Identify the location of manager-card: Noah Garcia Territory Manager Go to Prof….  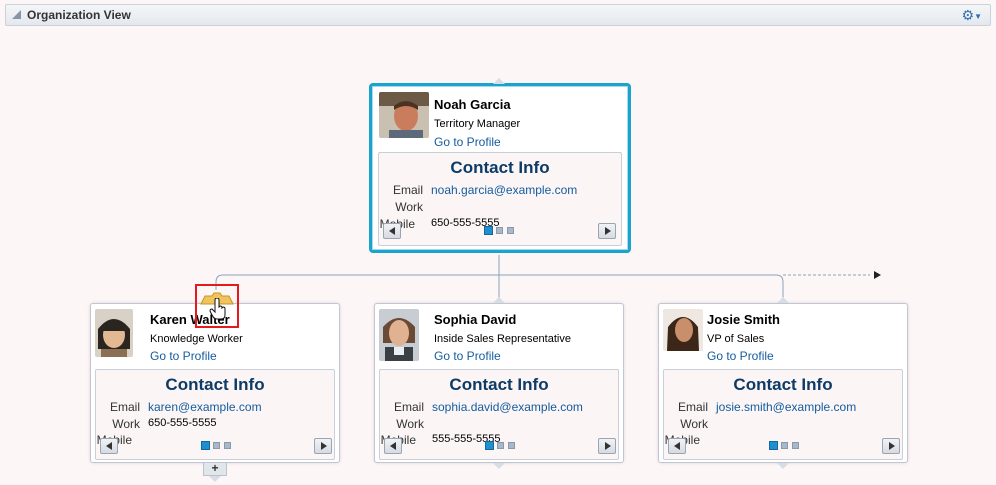
(500, 168).